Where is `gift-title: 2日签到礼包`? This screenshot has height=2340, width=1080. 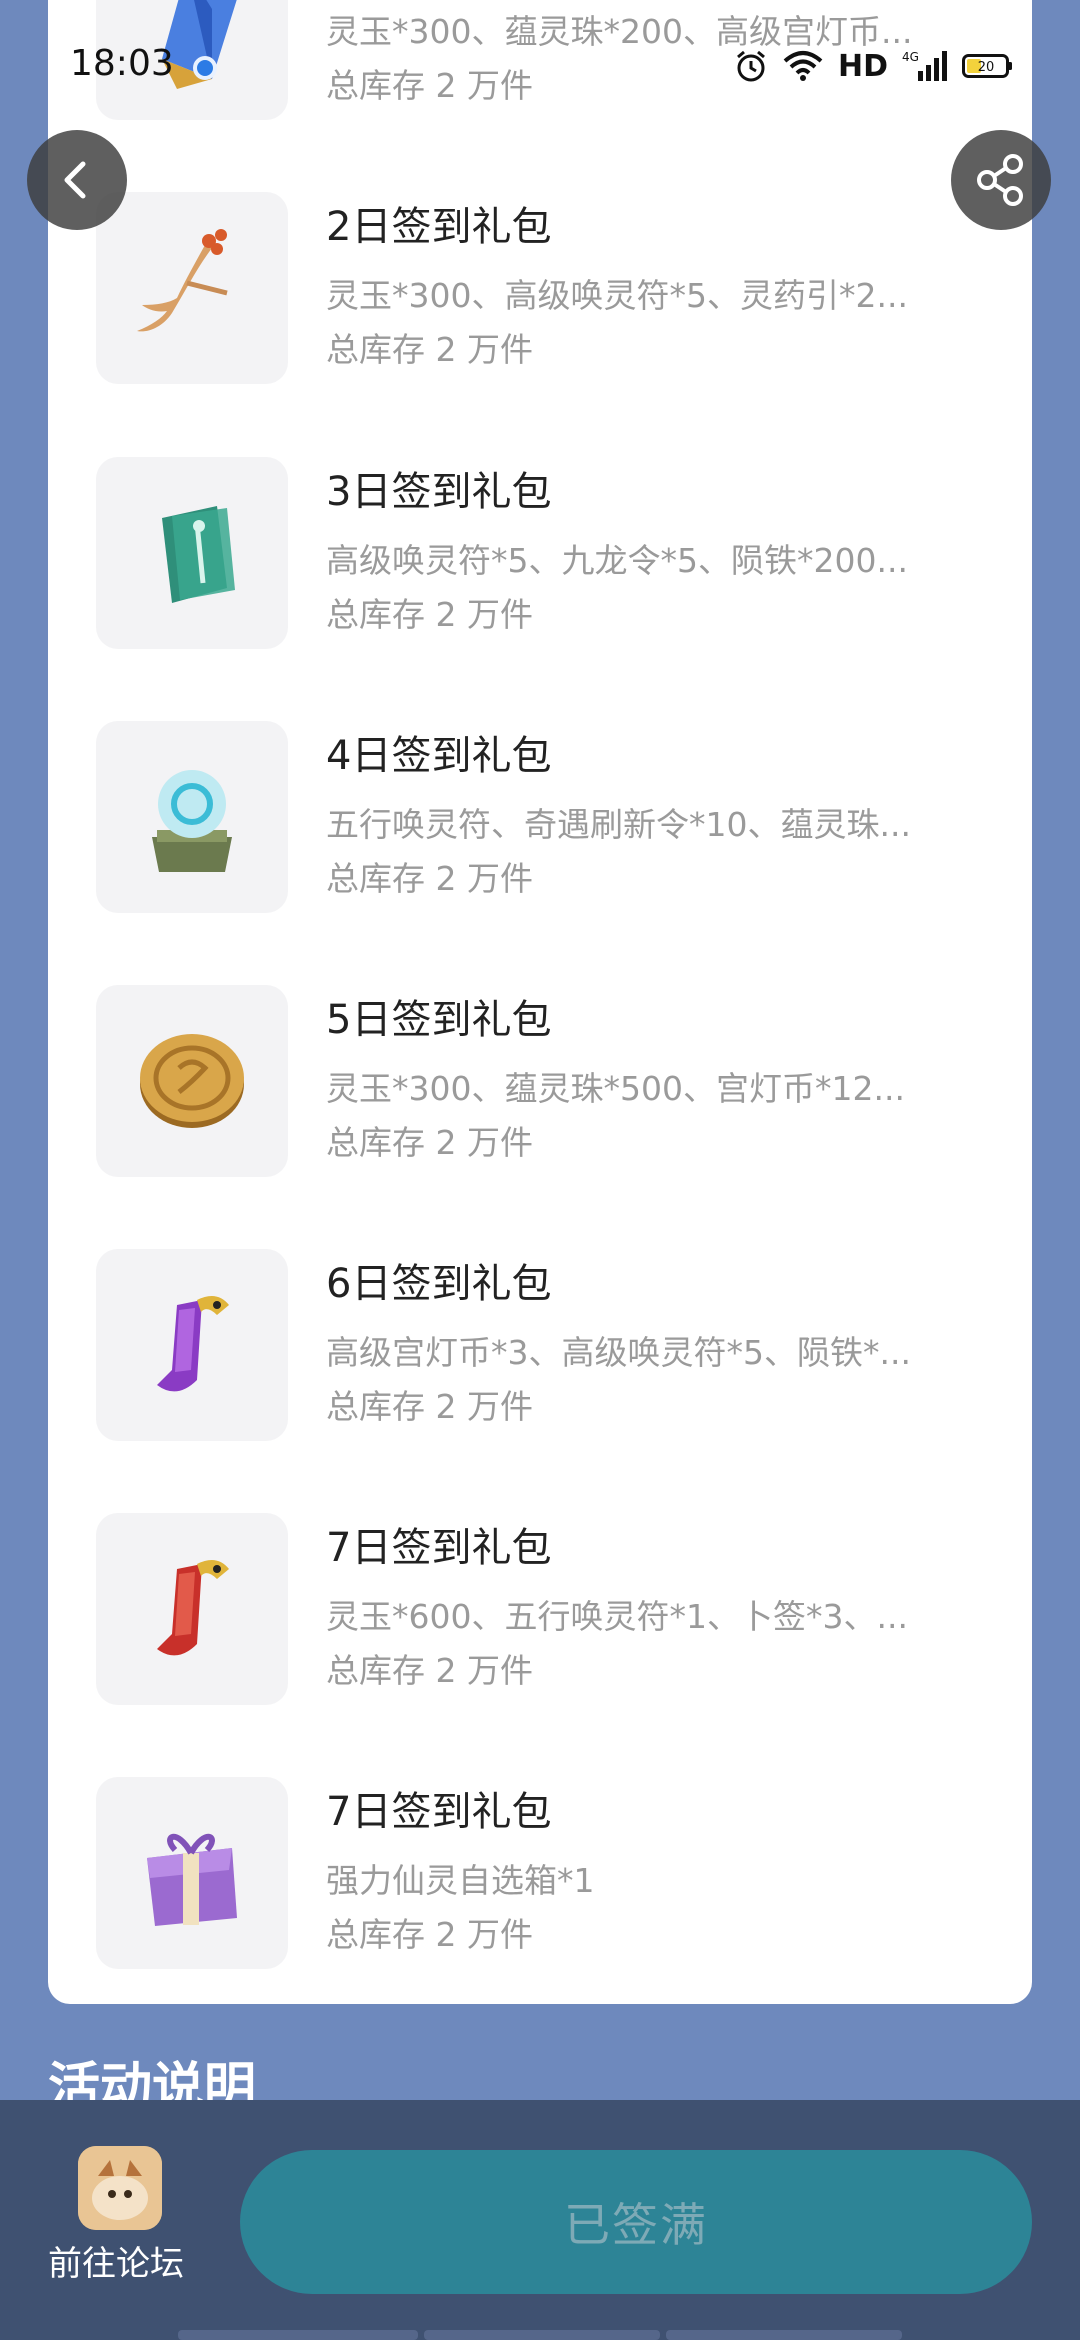 gift-title: 2日签到礼包 is located at coordinates (439, 227).